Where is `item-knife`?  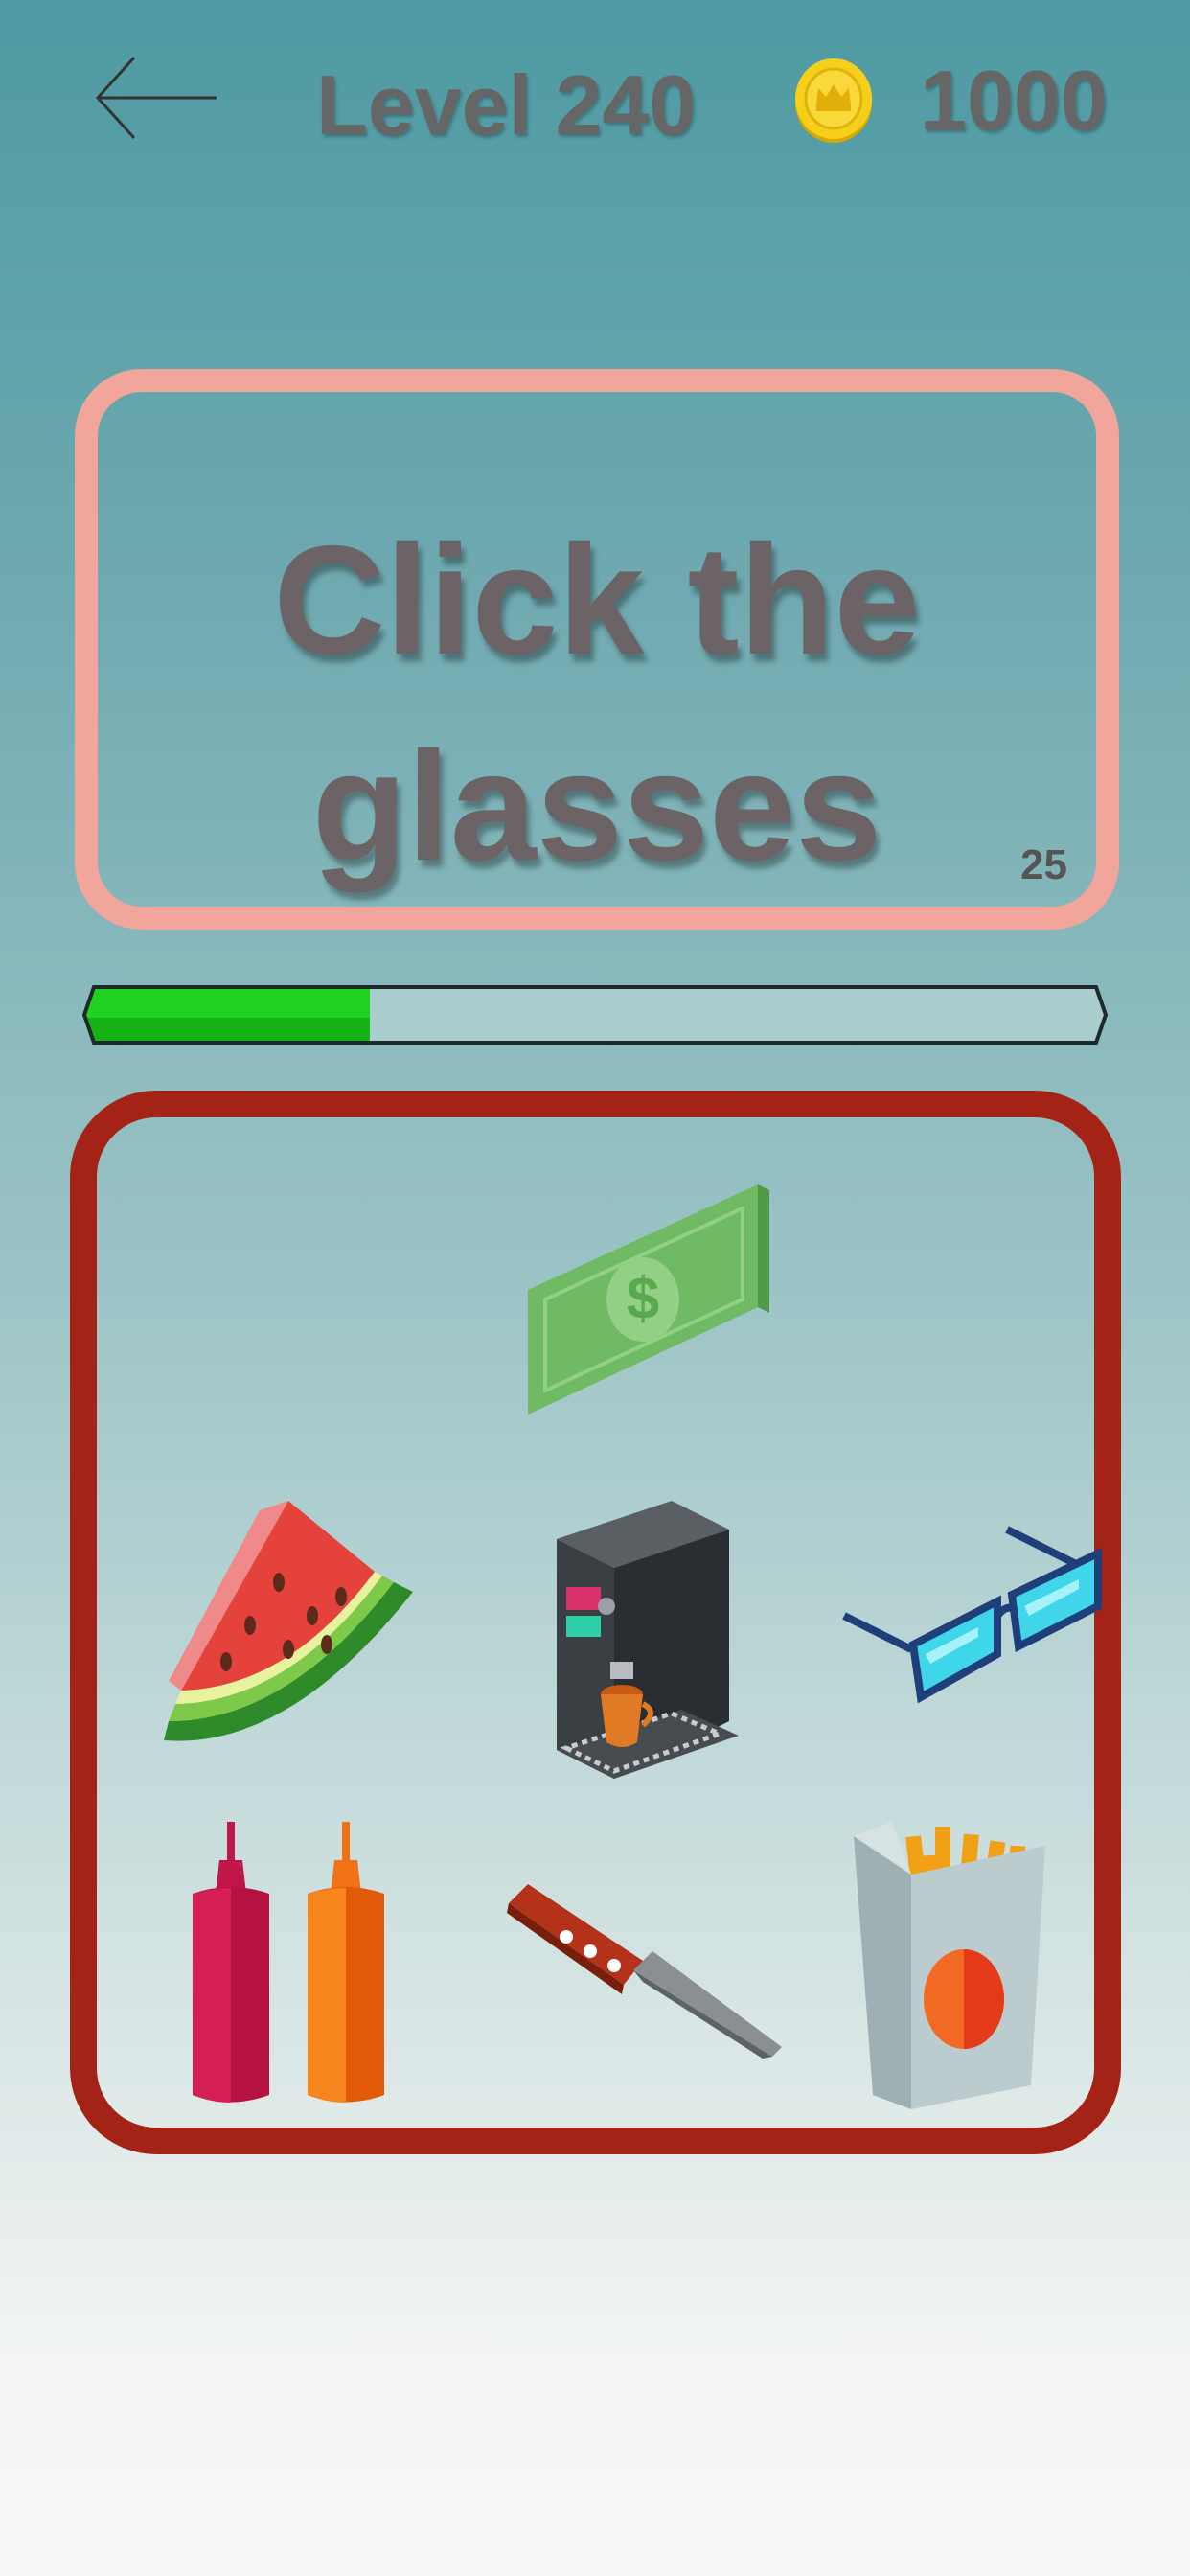
item-knife is located at coordinates (643, 1970).